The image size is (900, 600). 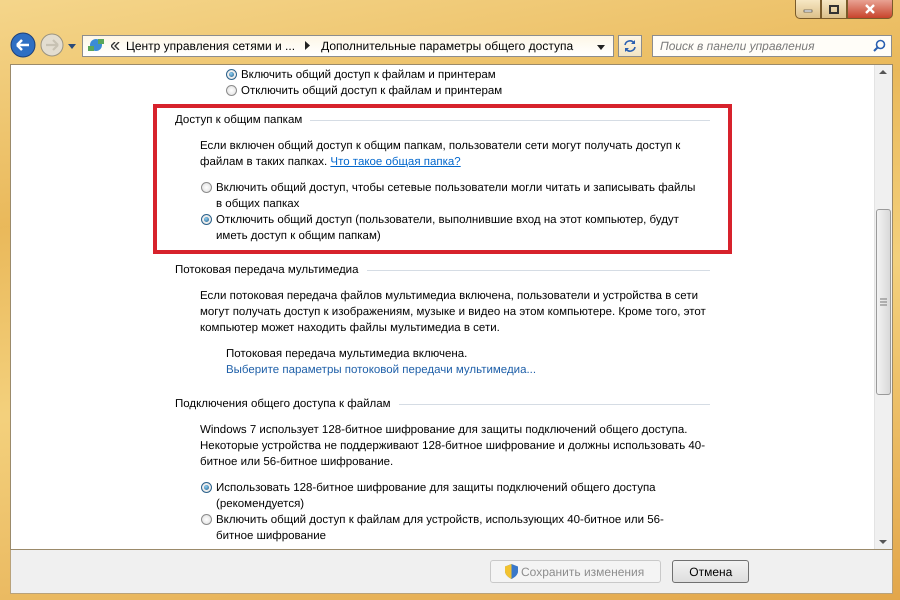 I want to click on breadcrumb: Дополнительные параметры общего доступа, so click(x=447, y=46).